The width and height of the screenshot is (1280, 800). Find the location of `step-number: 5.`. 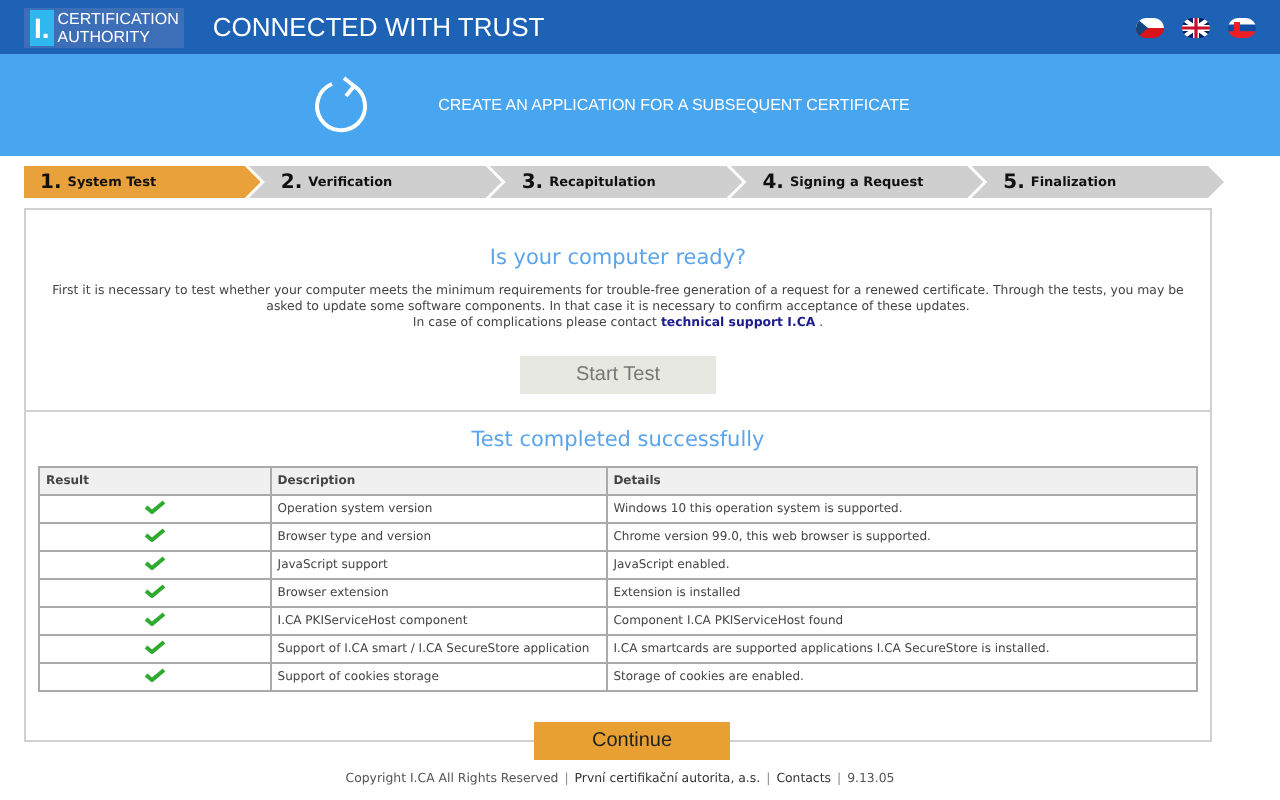

step-number: 5. is located at coordinates (1014, 182).